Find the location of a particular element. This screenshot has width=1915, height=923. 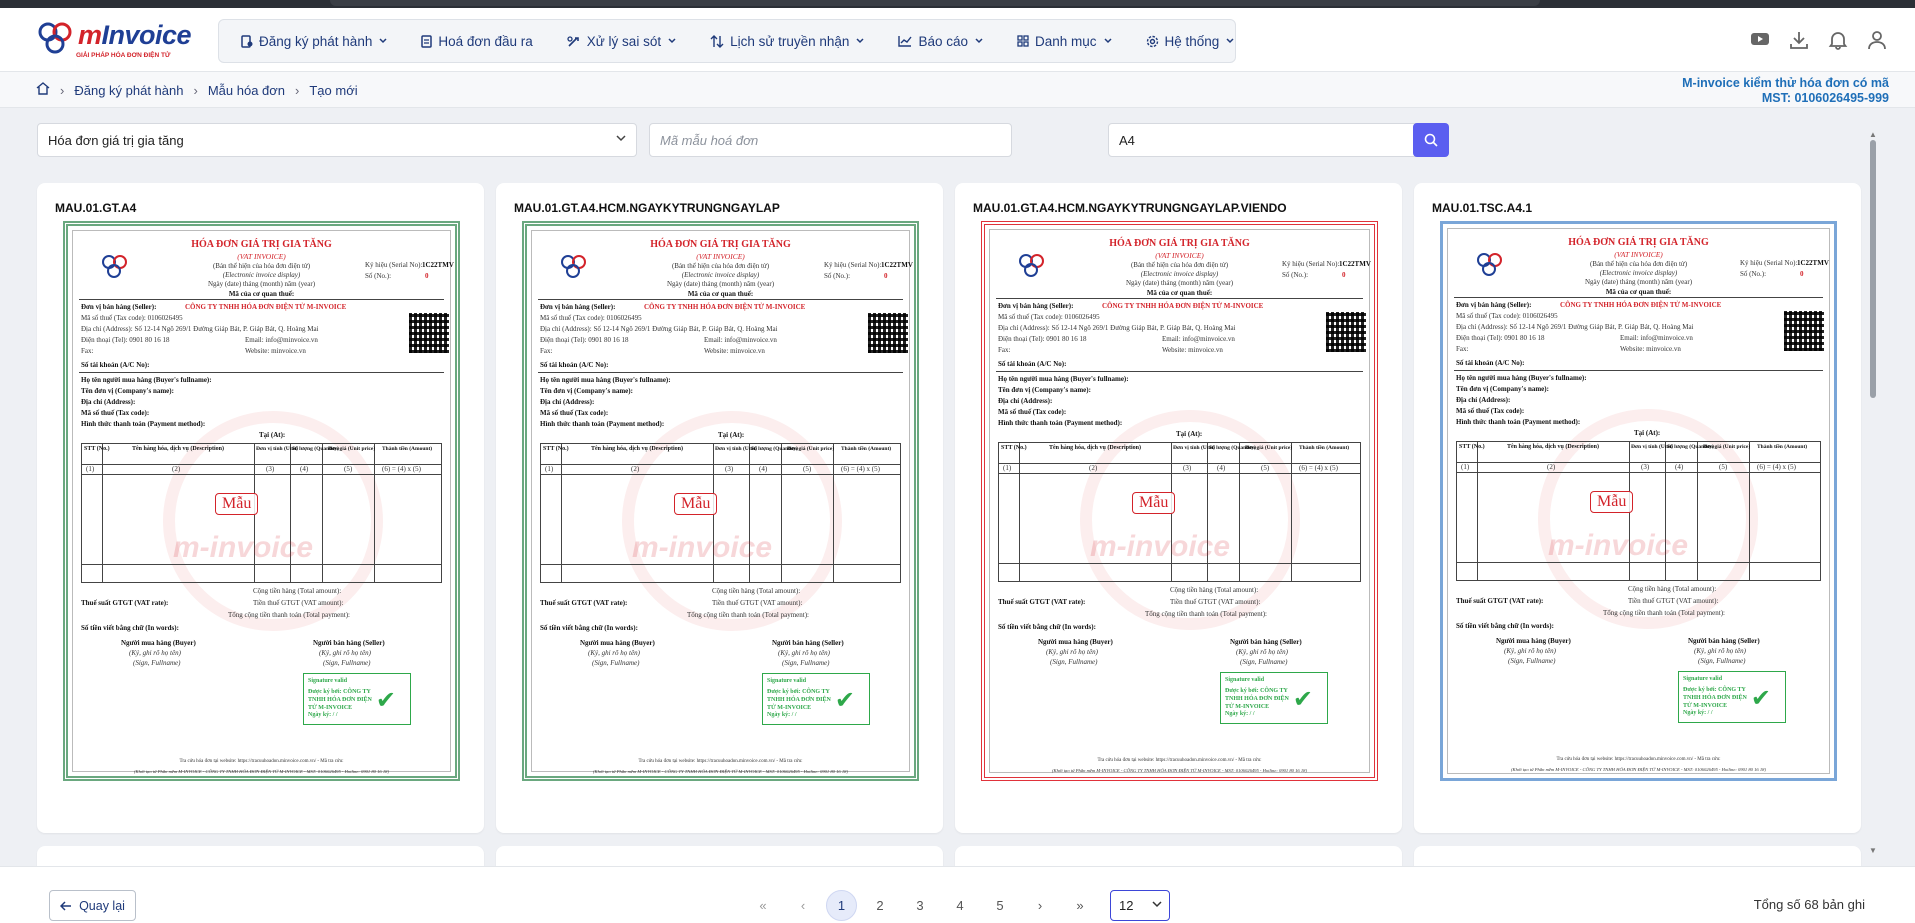

nav-label: Hoá đơn đầu ra is located at coordinates (485, 41).